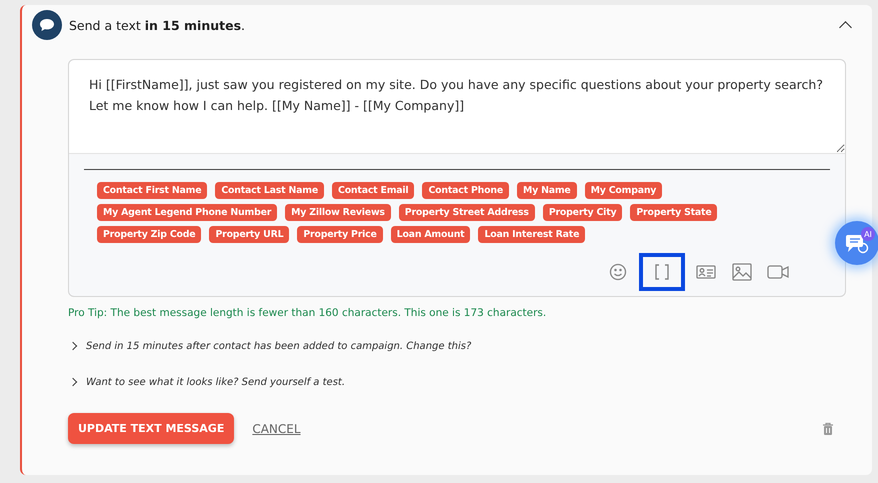  I want to click on update-button: UPDATE TEXT MESSAGE, so click(151, 428).